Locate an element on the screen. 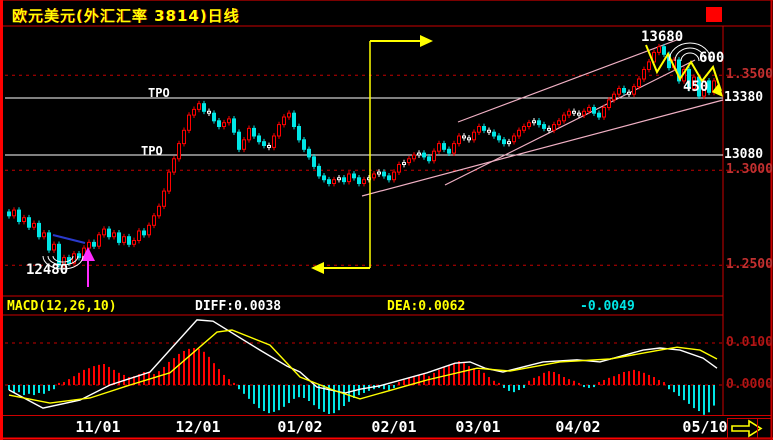  annotation-12480: 12480 is located at coordinates (47, 270).